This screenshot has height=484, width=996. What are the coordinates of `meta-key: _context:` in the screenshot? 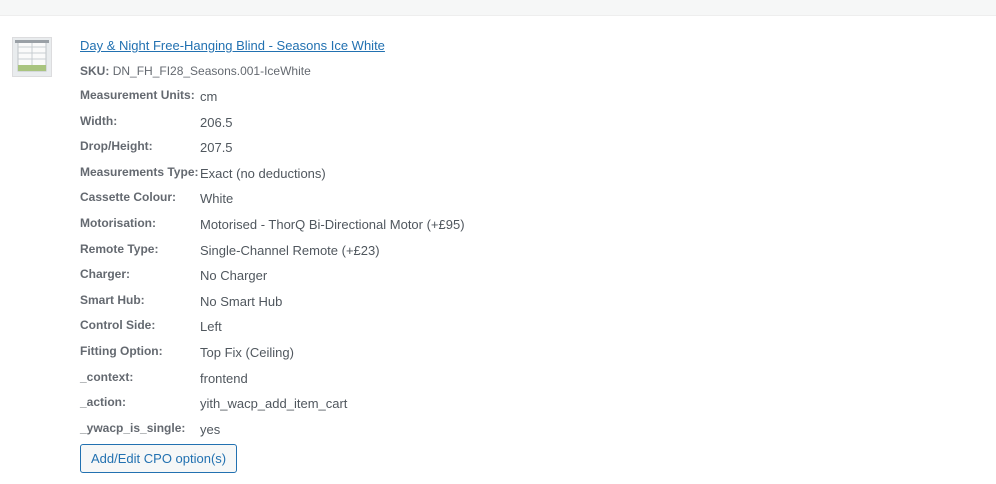 It's located at (107, 376).